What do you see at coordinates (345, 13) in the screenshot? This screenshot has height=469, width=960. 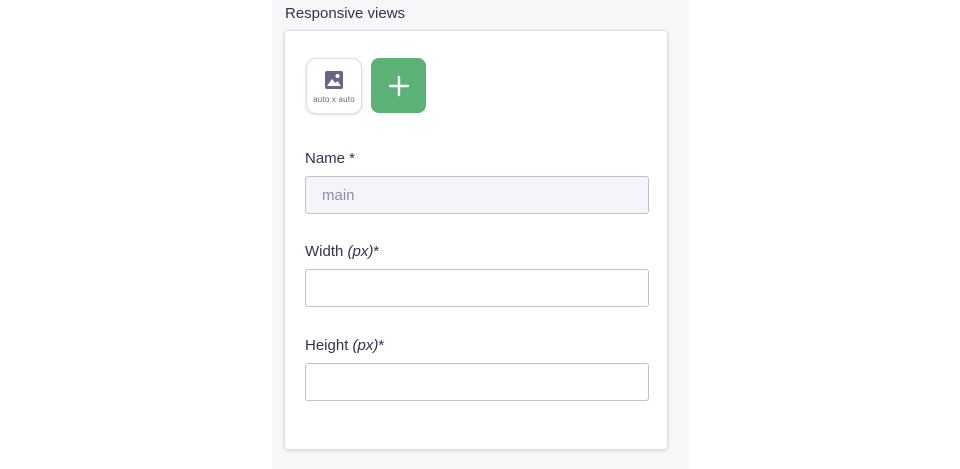 I see `section-title: Responsive views` at bounding box center [345, 13].